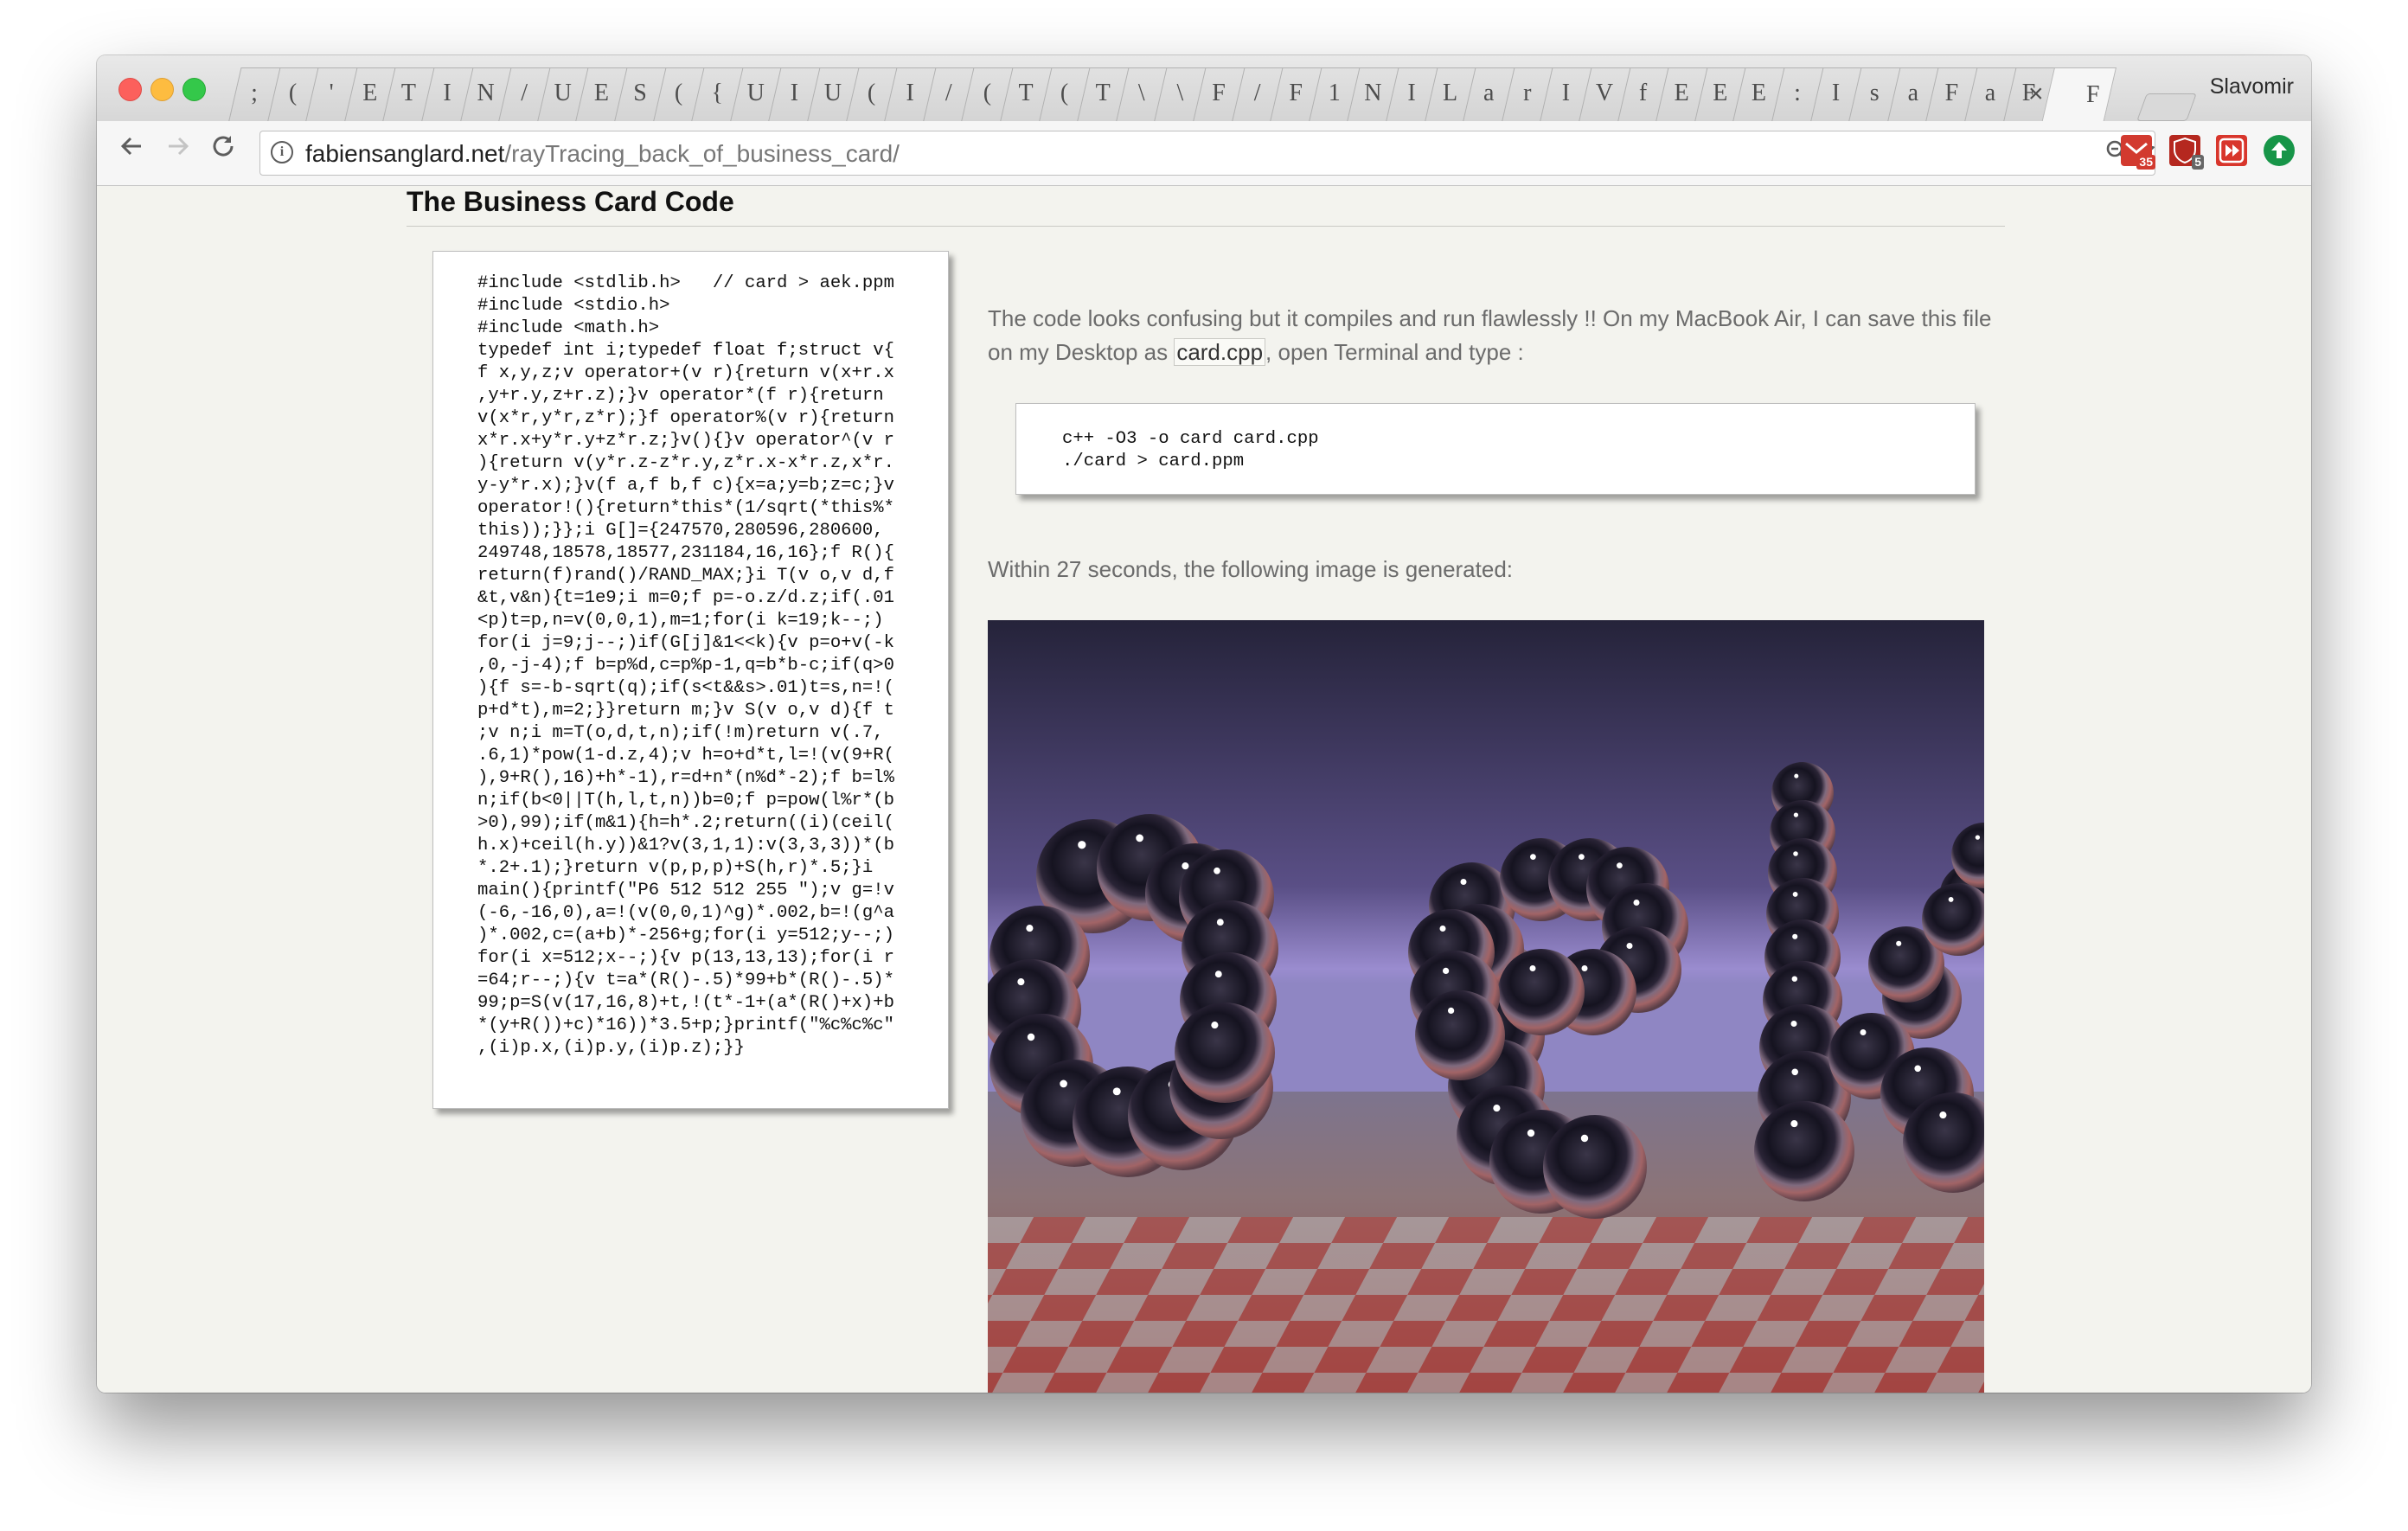 The width and height of the screenshot is (2408, 1531). What do you see at coordinates (2252, 86) in the screenshot?
I see `profile-name: Slavomir` at bounding box center [2252, 86].